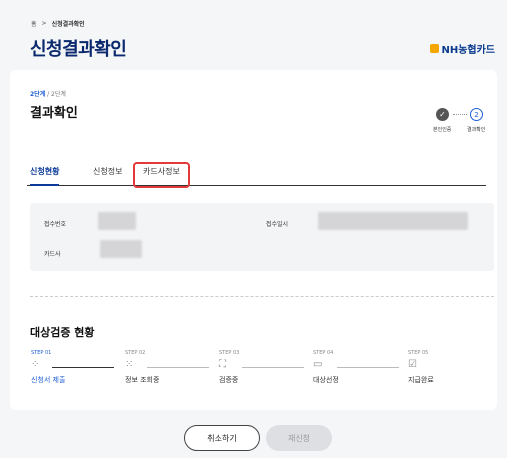 The height and width of the screenshot is (458, 507). Describe the element at coordinates (48, 380) in the screenshot. I see `step-name: 신청서 제출` at that location.